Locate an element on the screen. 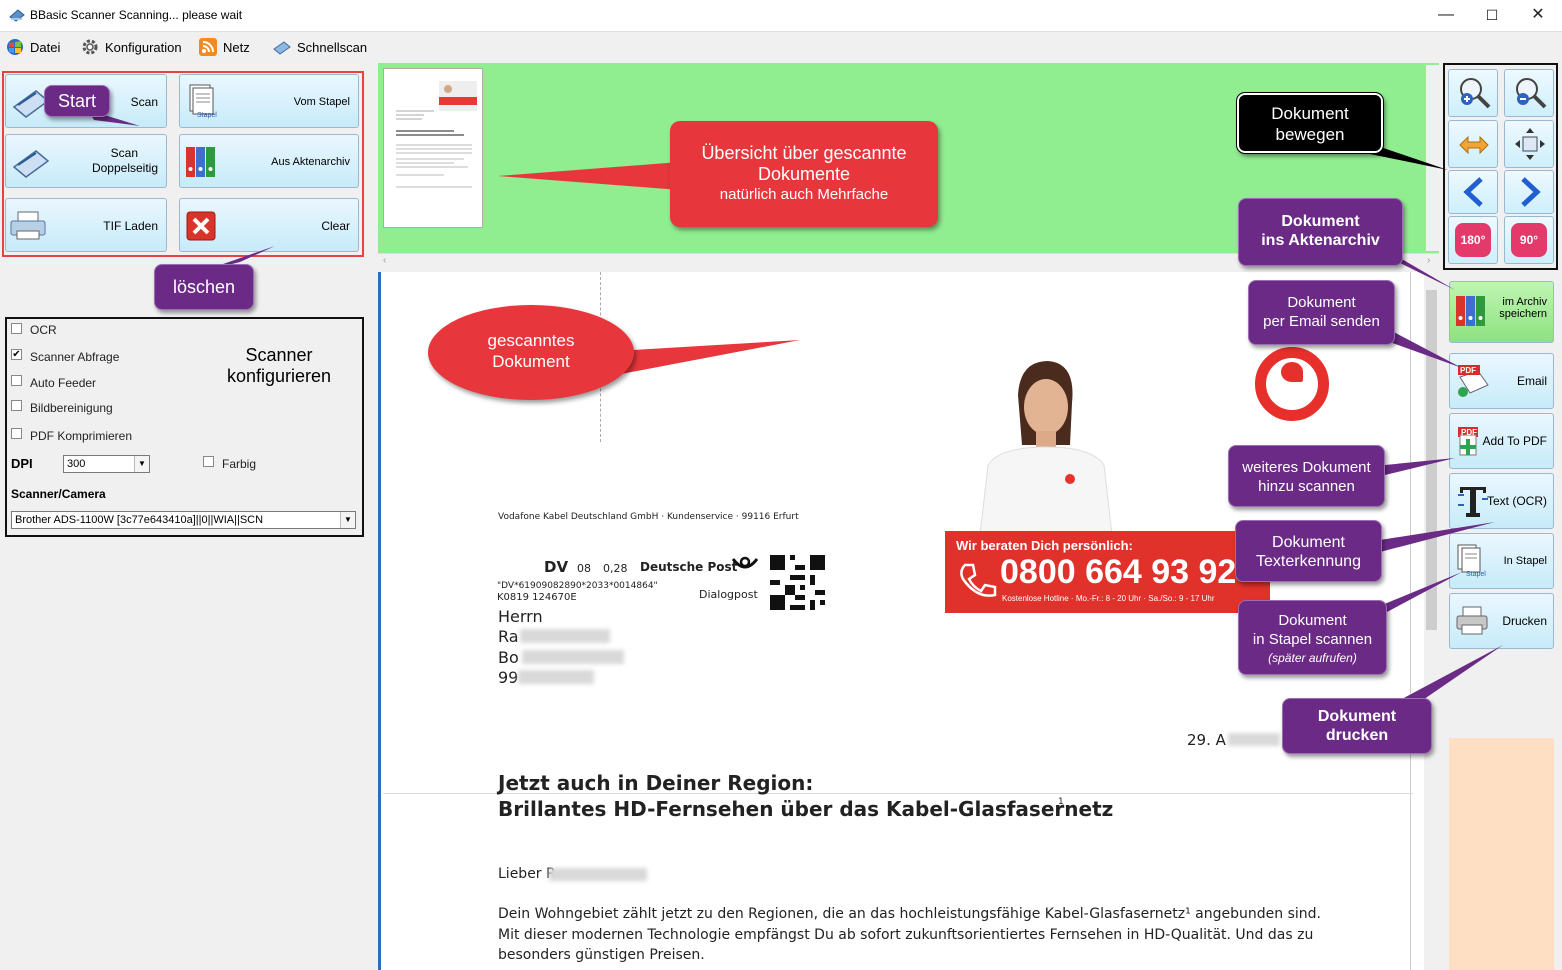  callout-line: drucken is located at coordinates (1357, 735).